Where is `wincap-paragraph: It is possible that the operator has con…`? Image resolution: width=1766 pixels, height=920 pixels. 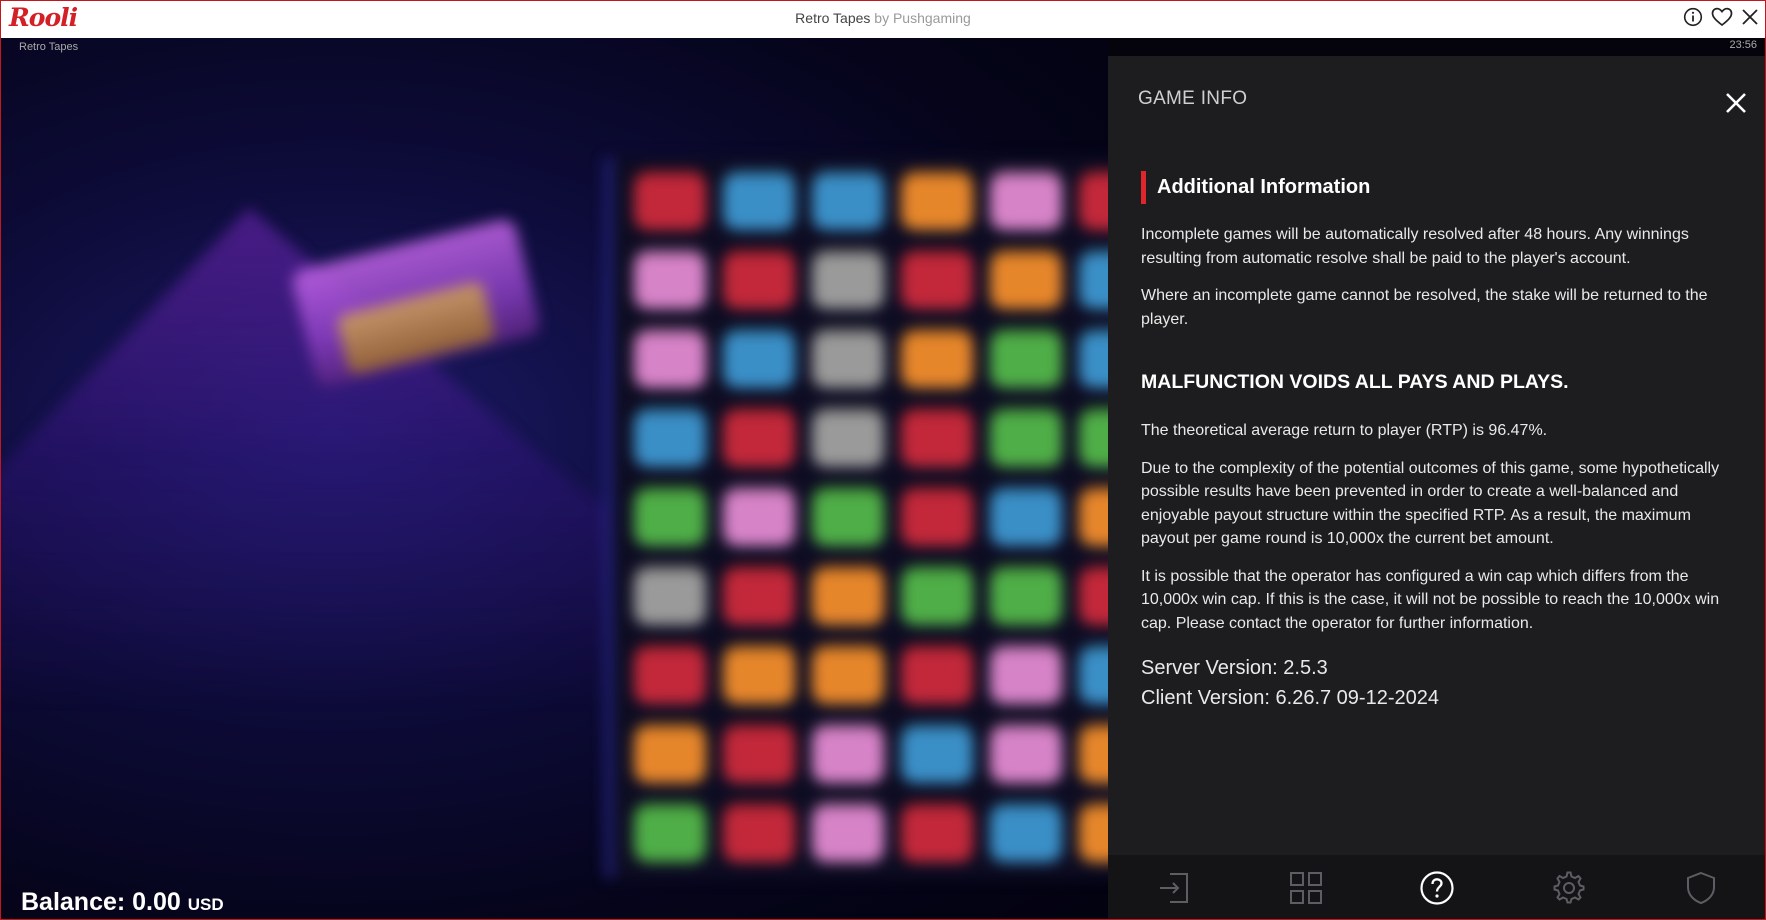
wincap-paragraph: It is possible that the operator has con… is located at coordinates (1430, 599).